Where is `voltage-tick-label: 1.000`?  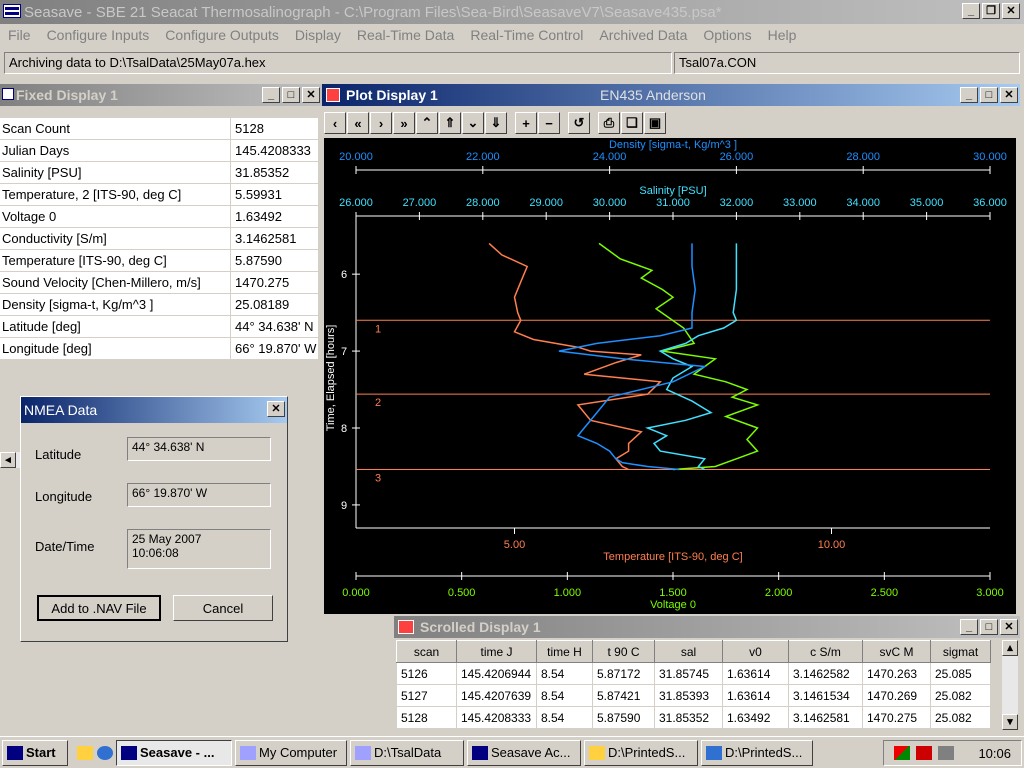
voltage-tick-label: 1.000 is located at coordinates (568, 593).